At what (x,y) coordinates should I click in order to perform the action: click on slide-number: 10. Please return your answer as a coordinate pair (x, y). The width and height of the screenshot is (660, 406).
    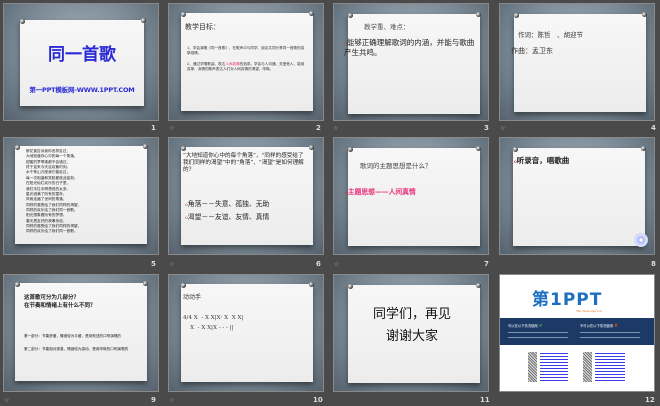
    Looking at the image, I should click on (318, 400).